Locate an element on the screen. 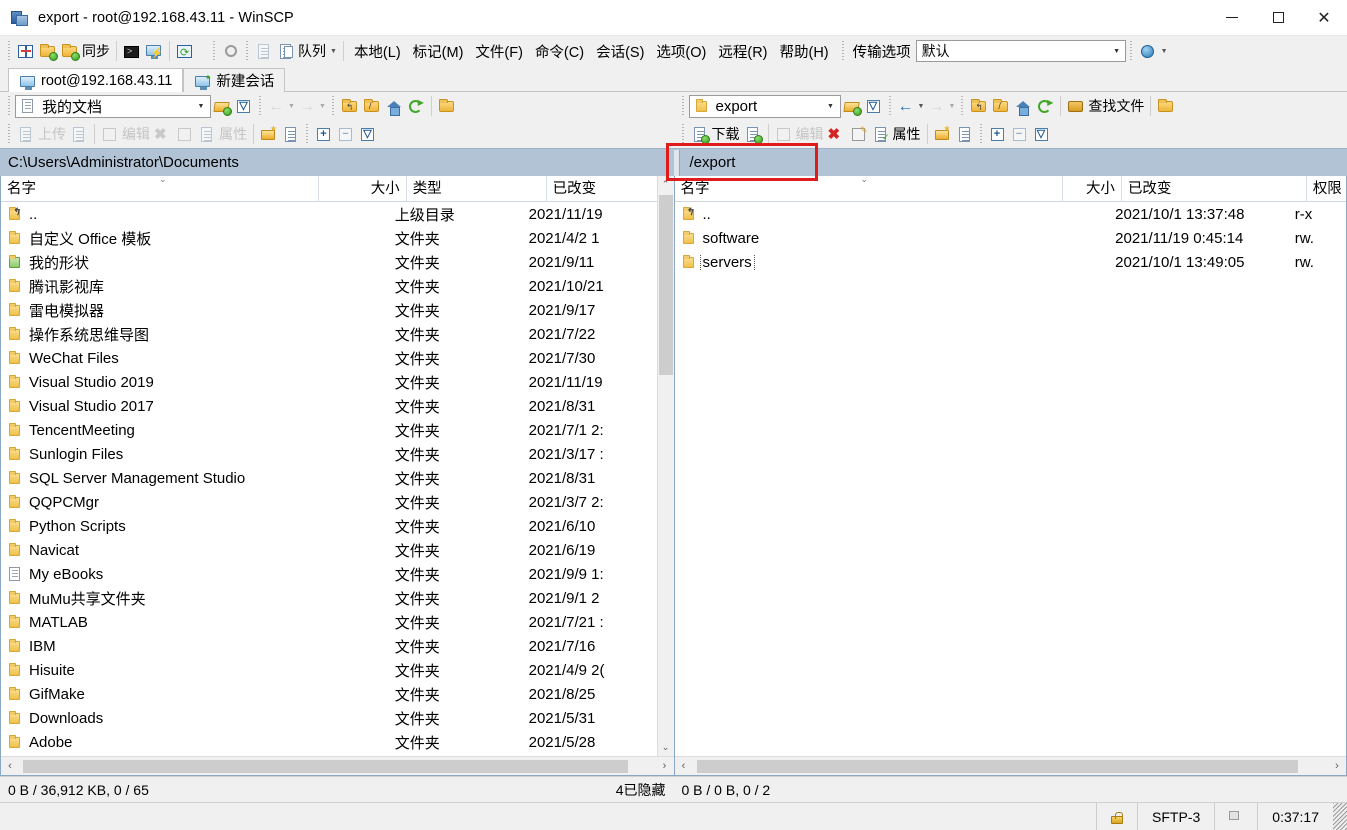 The image size is (1347, 830). left-path-grip is located at coordinates (9, 106).